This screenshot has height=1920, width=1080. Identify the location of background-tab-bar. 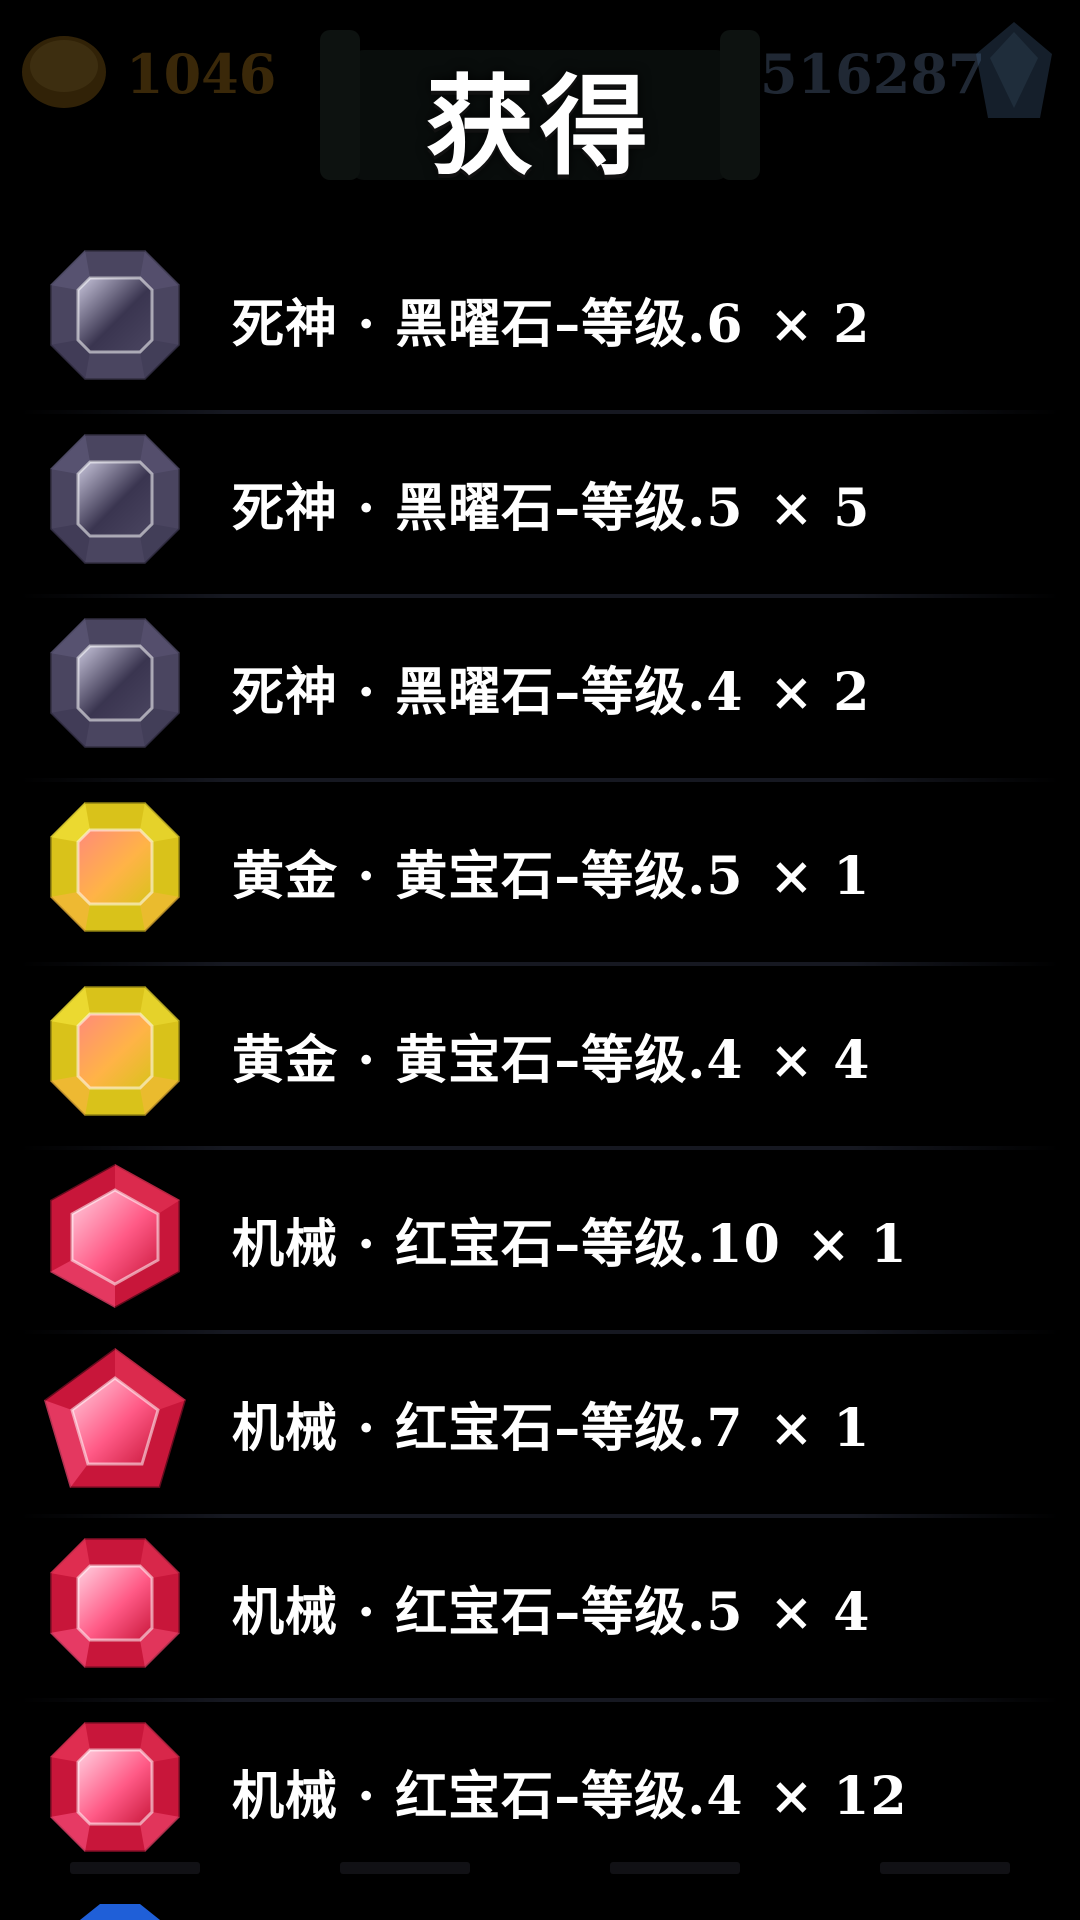
(540, 1872).